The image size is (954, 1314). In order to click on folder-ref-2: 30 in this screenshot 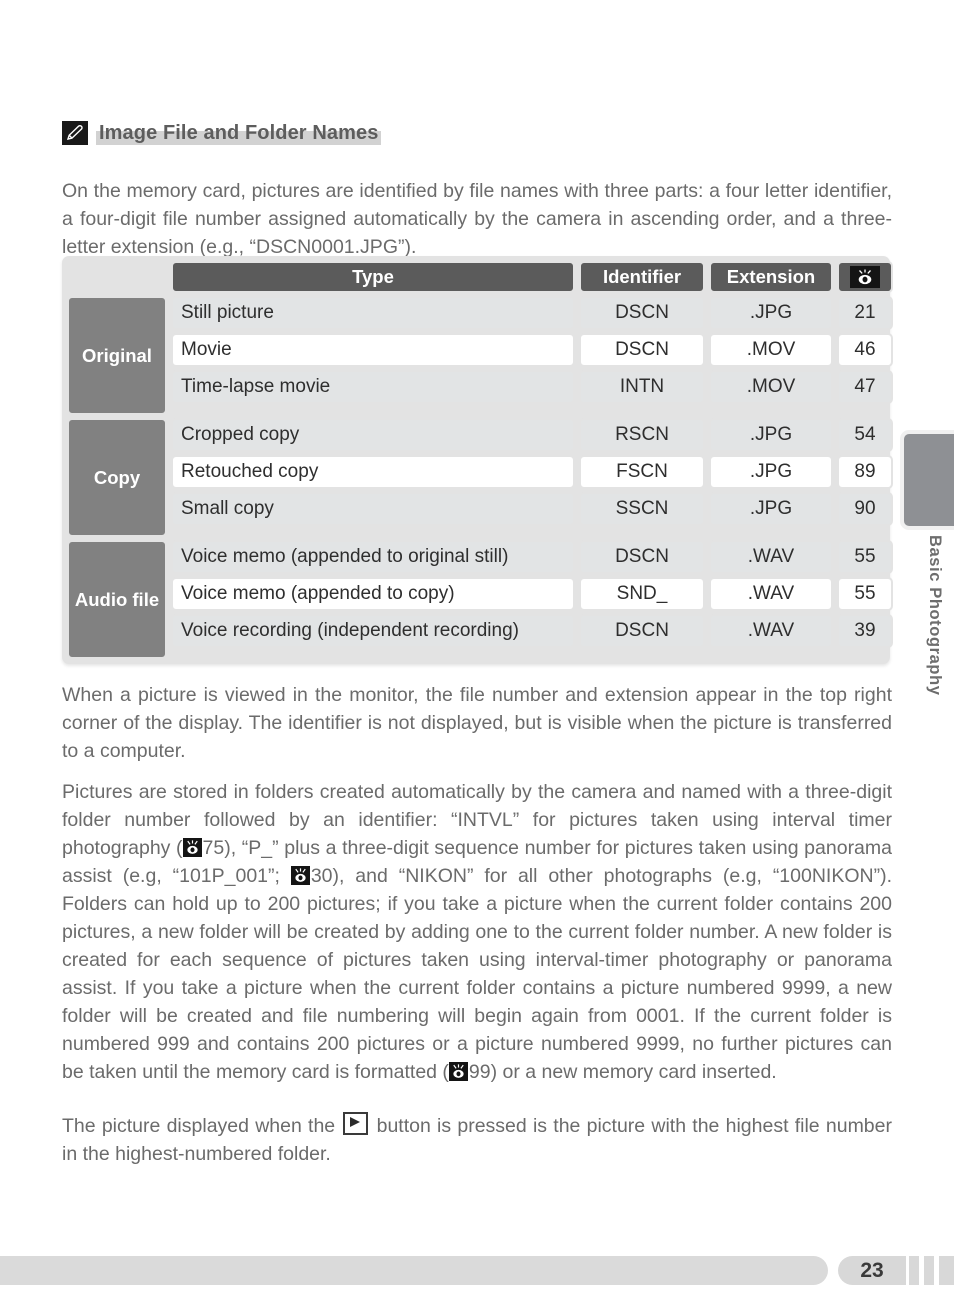, I will do `click(321, 875)`.